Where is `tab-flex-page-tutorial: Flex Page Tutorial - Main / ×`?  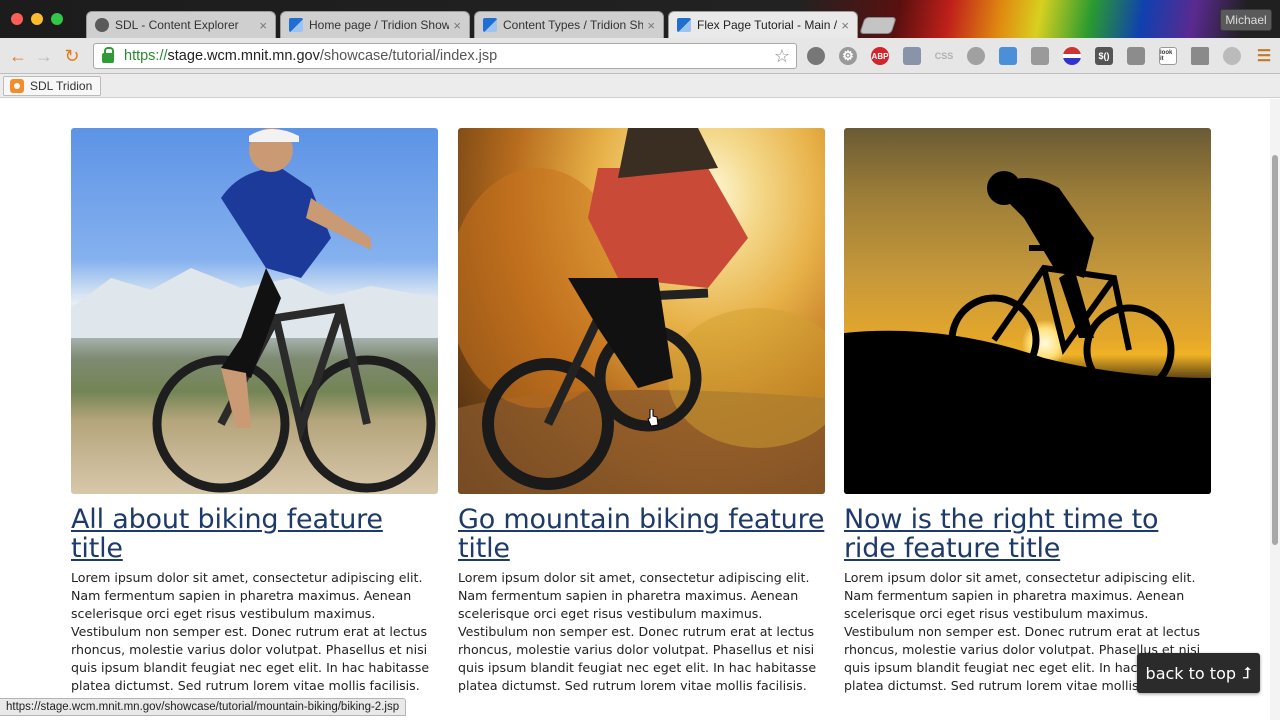 tab-flex-page-tutorial: Flex Page Tutorial - Main / × is located at coordinates (763, 24).